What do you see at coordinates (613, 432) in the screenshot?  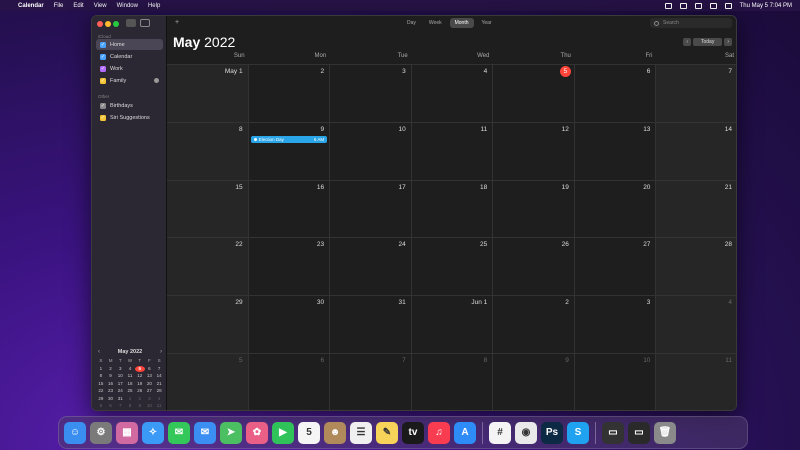 I see `screenshot-thumb-icon: ▭` at bounding box center [613, 432].